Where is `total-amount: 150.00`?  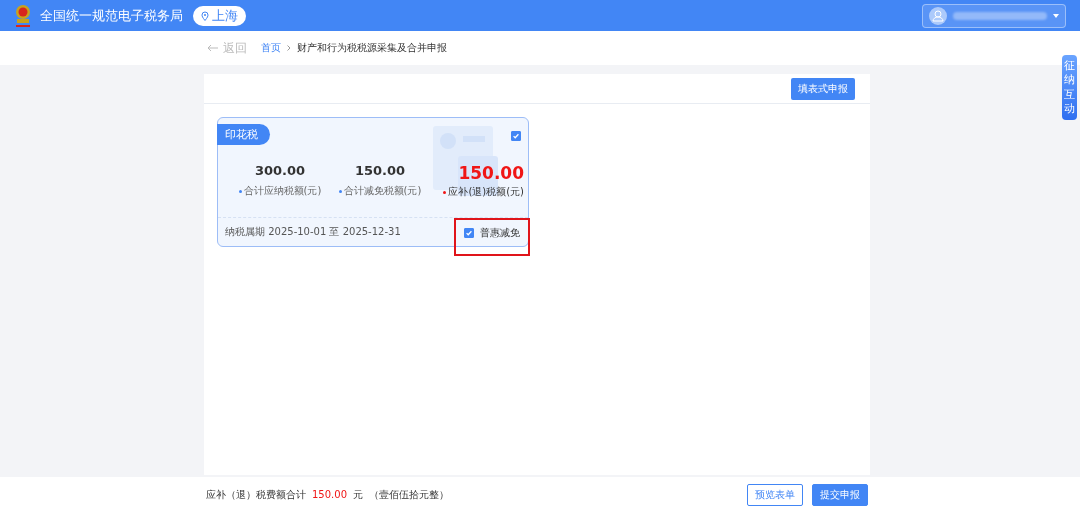
total-amount: 150.00 is located at coordinates (329, 494).